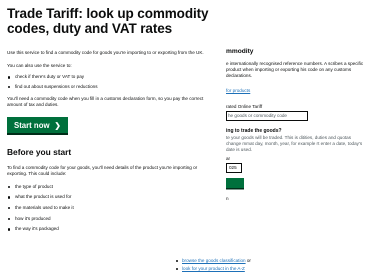  What do you see at coordinates (32, 126) in the screenshot?
I see `start-now-label: Start now` at bounding box center [32, 126].